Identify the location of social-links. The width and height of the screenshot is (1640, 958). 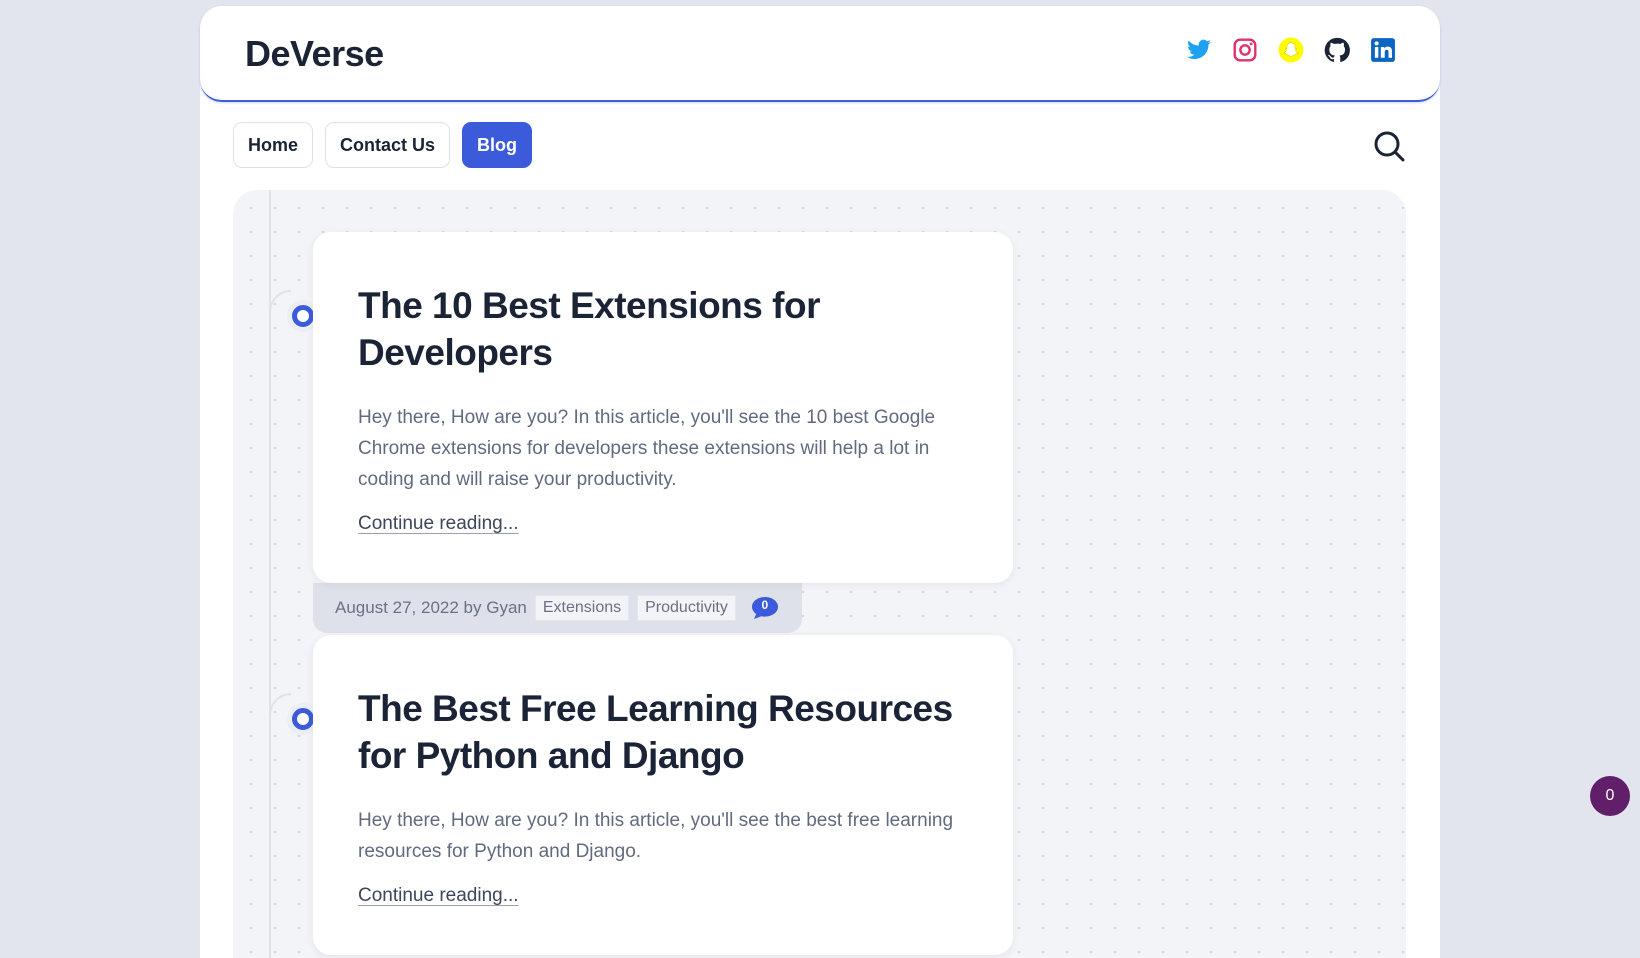
(1291, 50).